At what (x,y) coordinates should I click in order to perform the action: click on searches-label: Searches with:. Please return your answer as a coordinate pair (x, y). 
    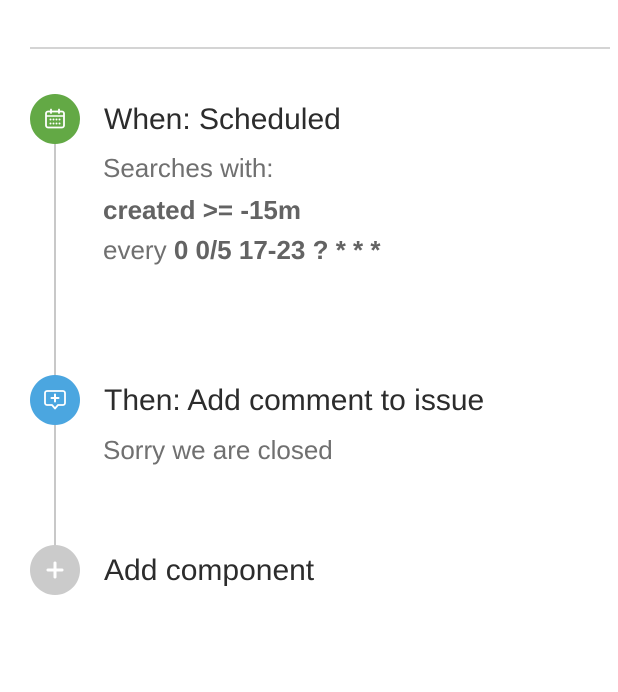
    Looking at the image, I should click on (188, 168).